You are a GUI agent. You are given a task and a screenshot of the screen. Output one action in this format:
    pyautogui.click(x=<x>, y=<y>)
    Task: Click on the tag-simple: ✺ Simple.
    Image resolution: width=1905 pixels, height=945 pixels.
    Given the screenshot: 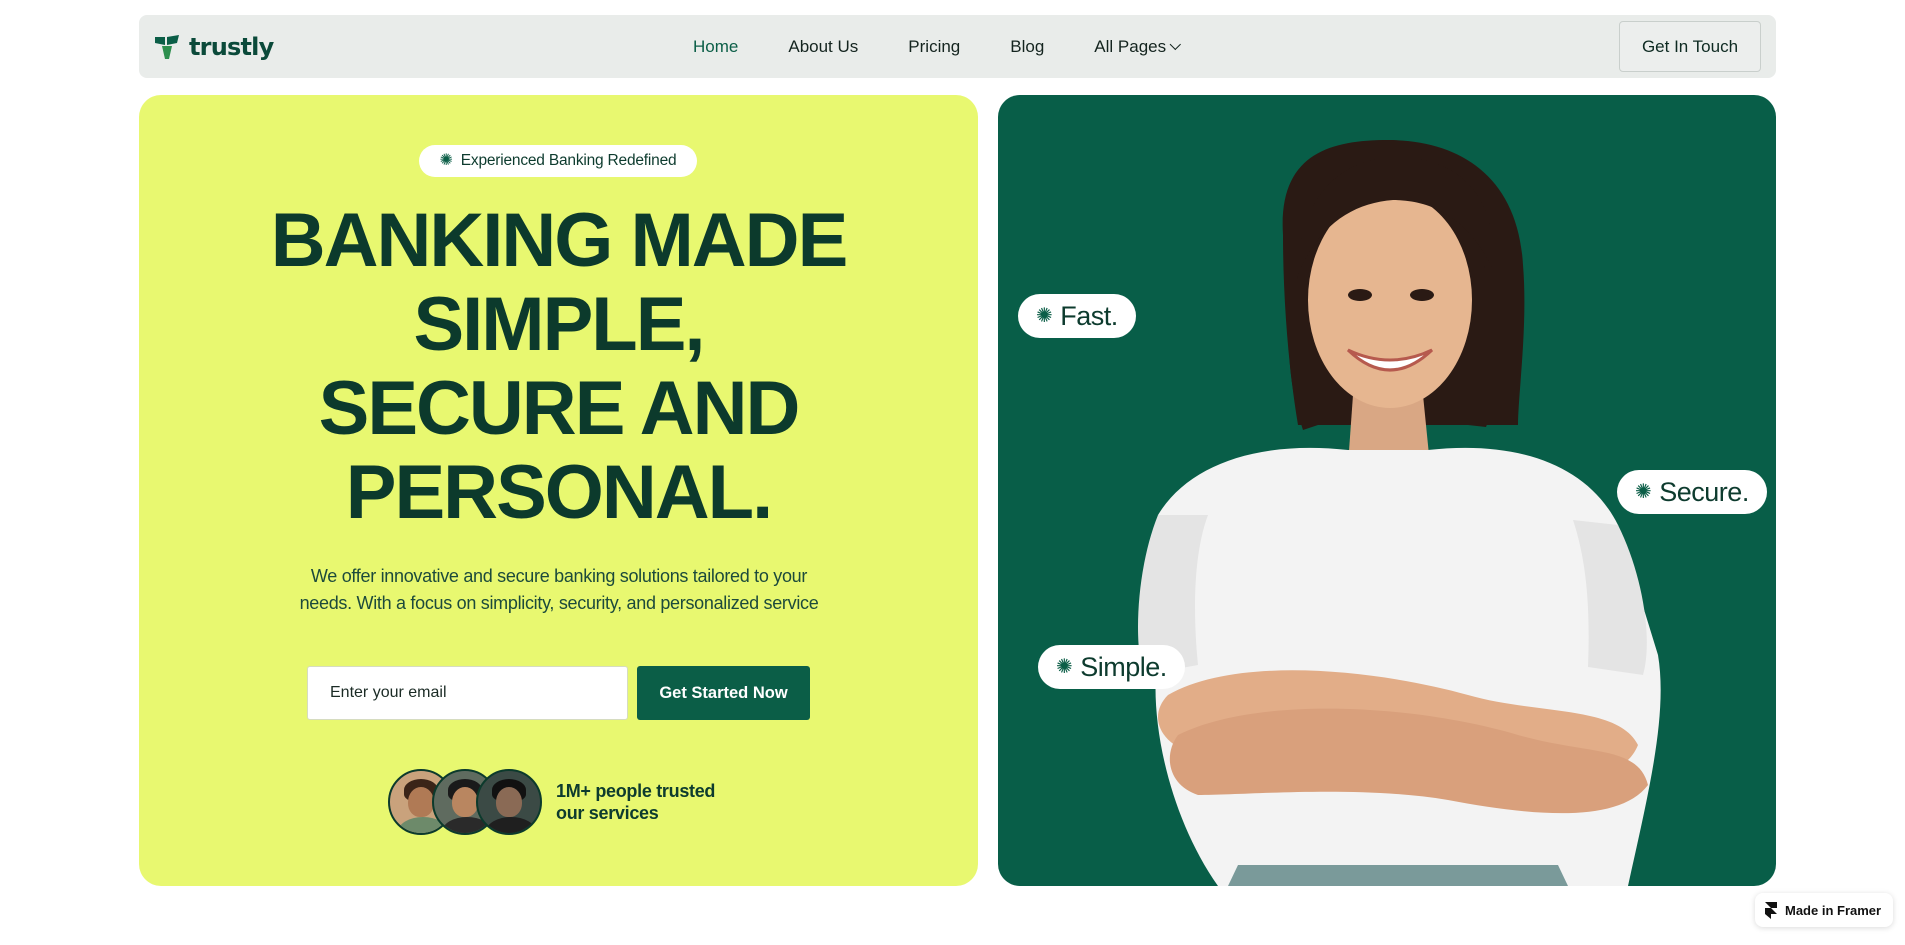 What is the action you would take?
    pyautogui.click(x=1111, y=667)
    